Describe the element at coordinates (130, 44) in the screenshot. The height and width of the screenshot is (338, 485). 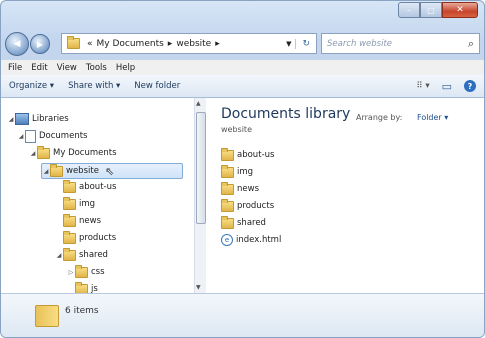
I see `breadcrumb-my-documents: My Documents` at that location.